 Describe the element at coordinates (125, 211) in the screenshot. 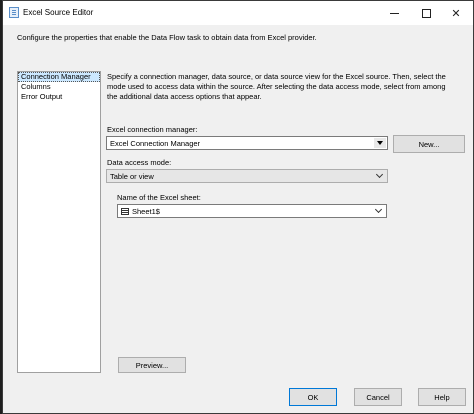

I see `table-icon` at that location.